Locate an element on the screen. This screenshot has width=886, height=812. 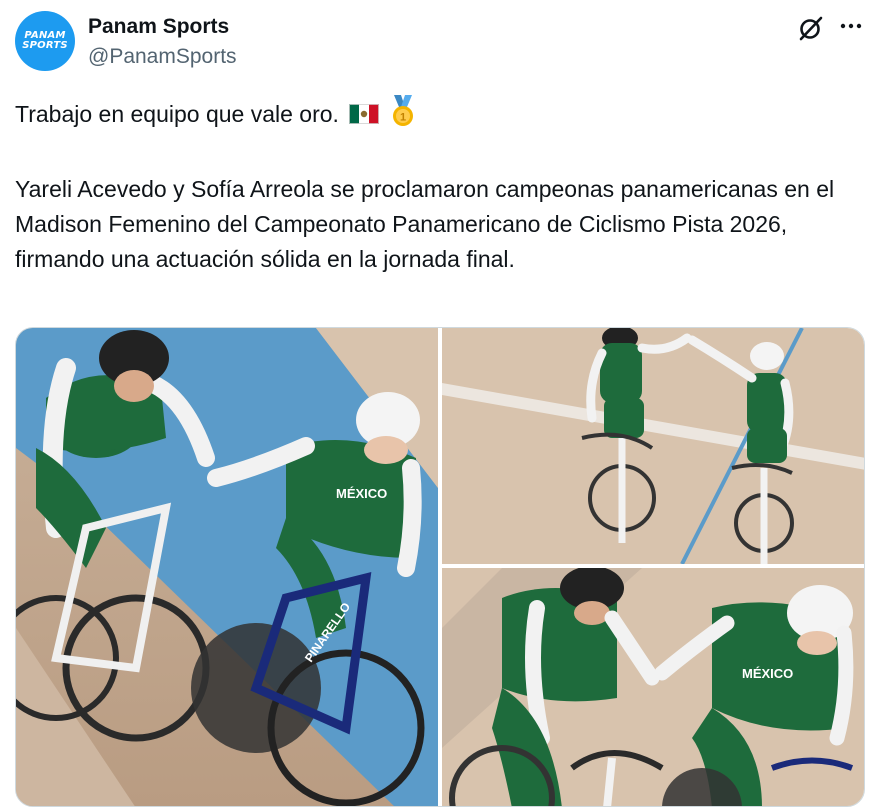
jersey-label-3: MÉXICO is located at coordinates (767, 673).